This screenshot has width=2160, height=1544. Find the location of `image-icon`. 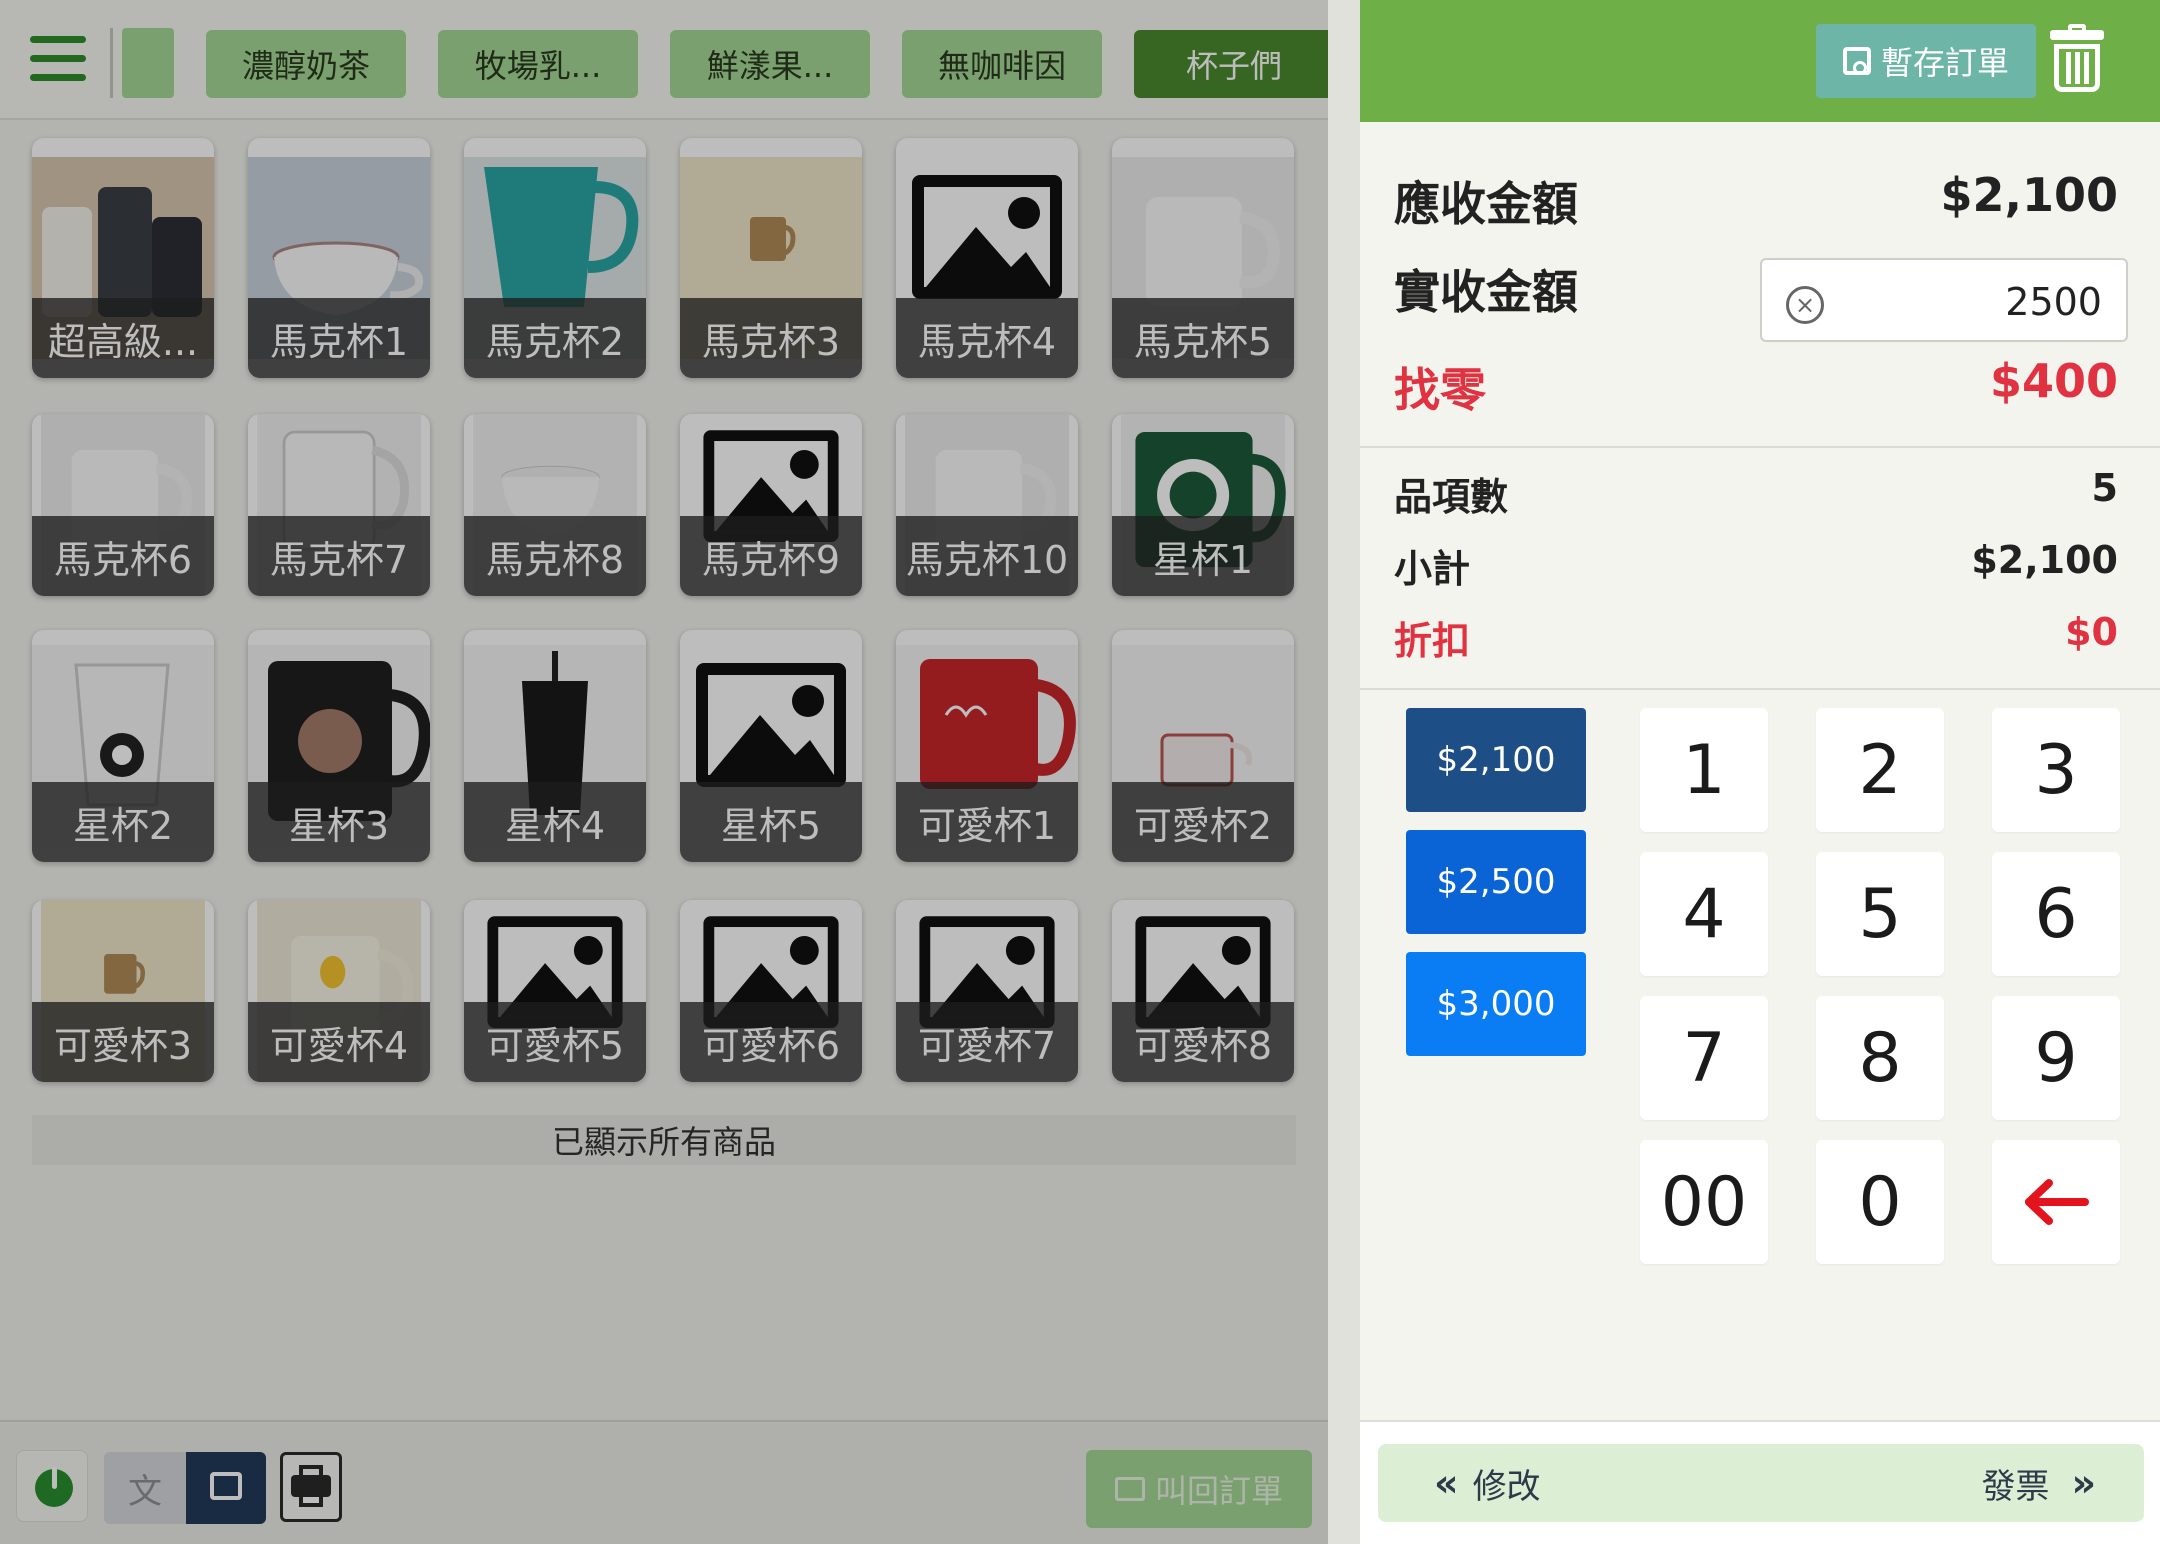

image-icon is located at coordinates (226, 1486).